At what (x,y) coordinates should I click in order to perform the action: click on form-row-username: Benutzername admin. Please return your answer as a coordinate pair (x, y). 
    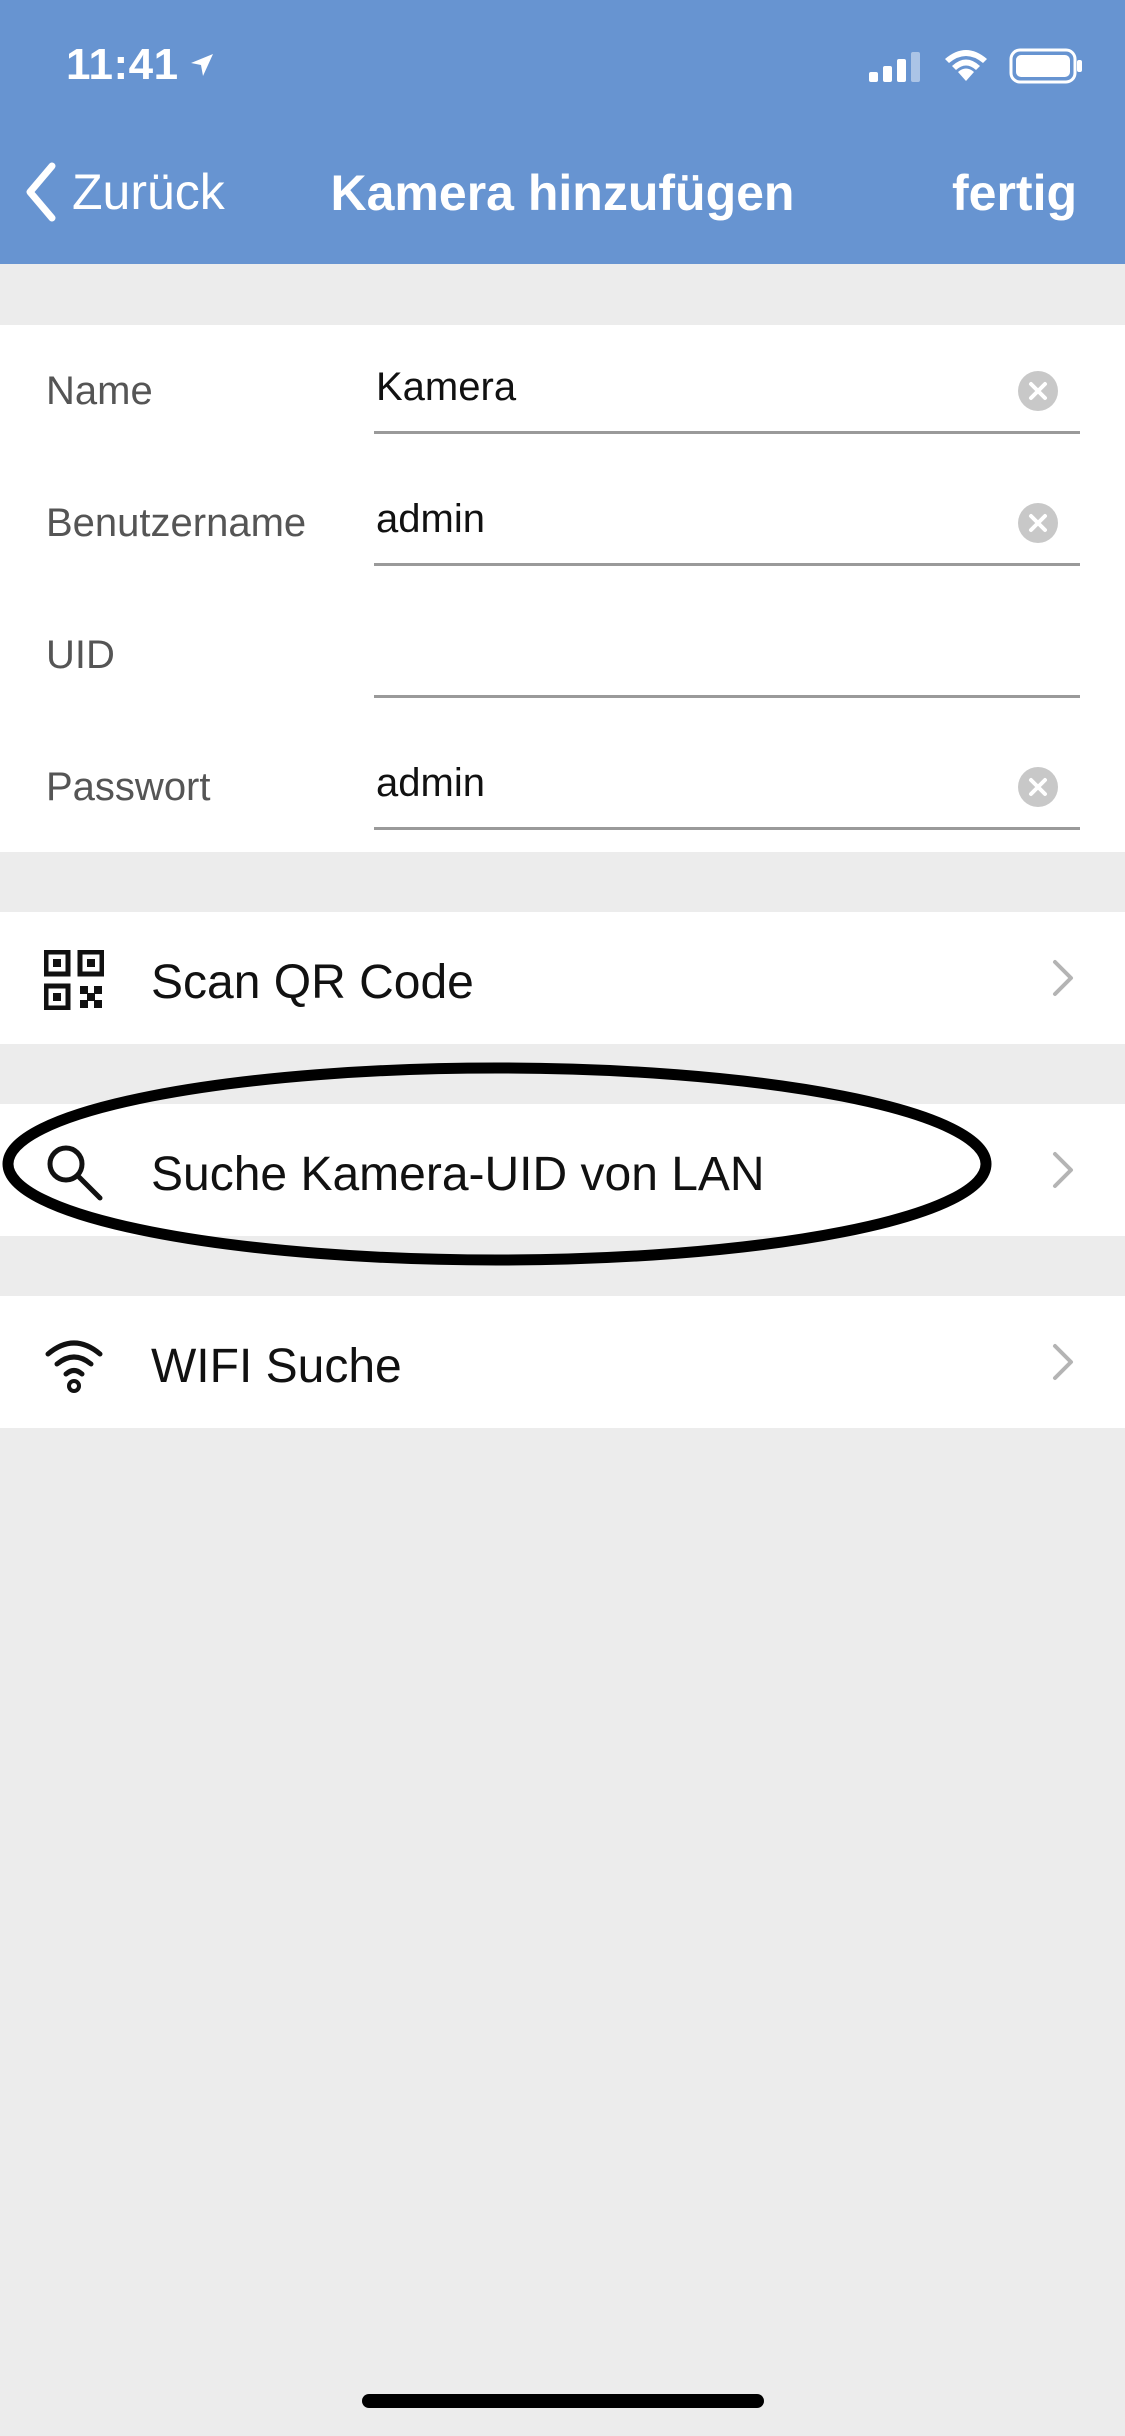
    Looking at the image, I should click on (562, 523).